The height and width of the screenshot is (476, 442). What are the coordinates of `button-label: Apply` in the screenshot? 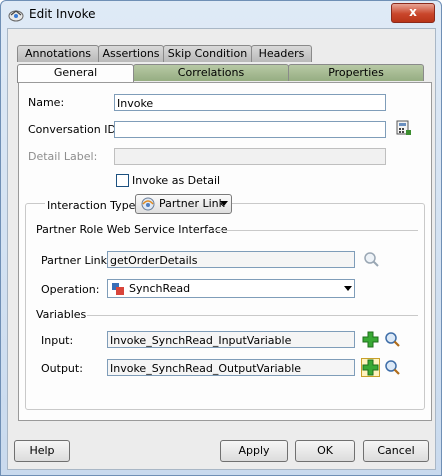 It's located at (254, 450).